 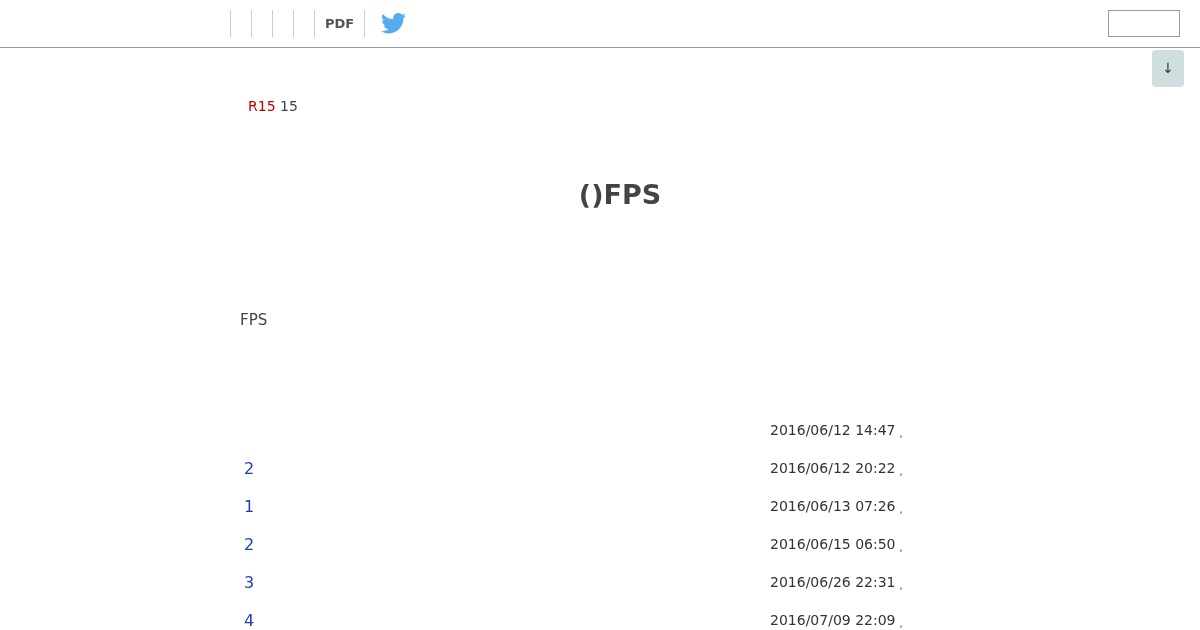 What do you see at coordinates (254, 506) in the screenshot?
I see `reply-count-link: 1` at bounding box center [254, 506].